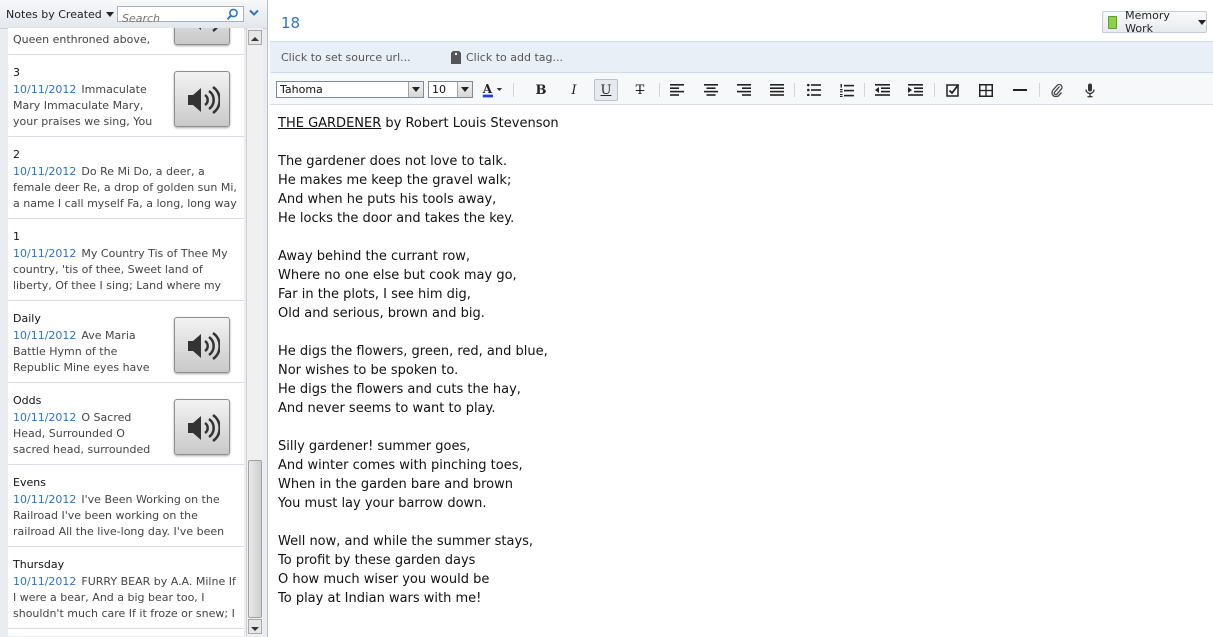 The image size is (1213, 637). I want to click on align-center-icon, so click(711, 90).